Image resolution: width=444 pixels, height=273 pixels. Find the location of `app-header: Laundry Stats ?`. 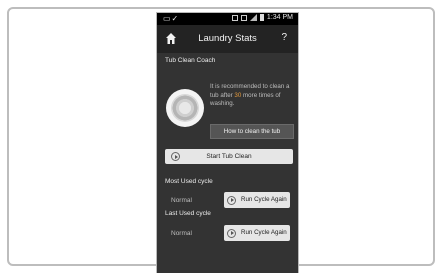

app-header: Laundry Stats ? is located at coordinates (227, 39).